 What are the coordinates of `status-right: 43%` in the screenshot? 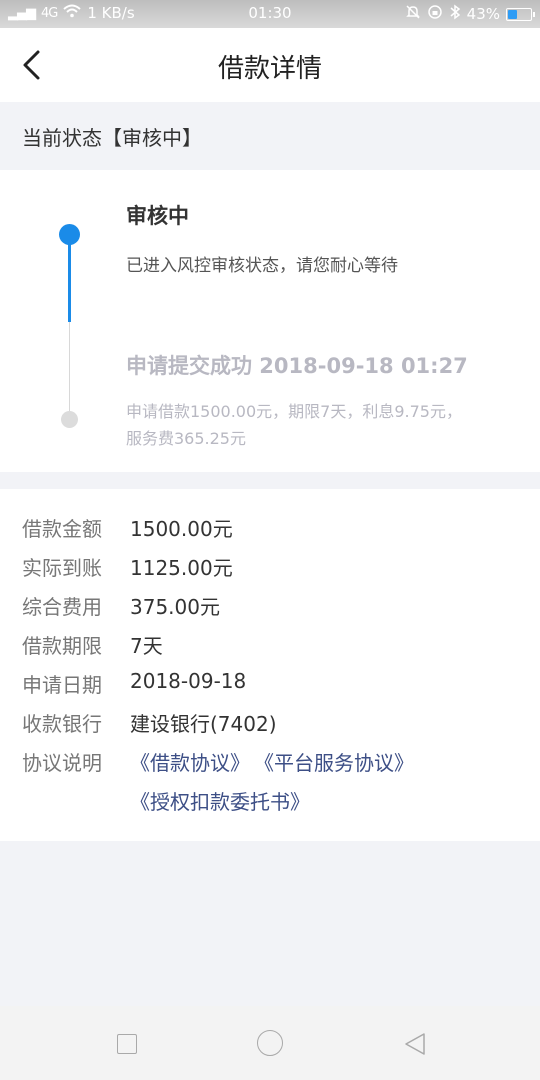 It's located at (470, 14).